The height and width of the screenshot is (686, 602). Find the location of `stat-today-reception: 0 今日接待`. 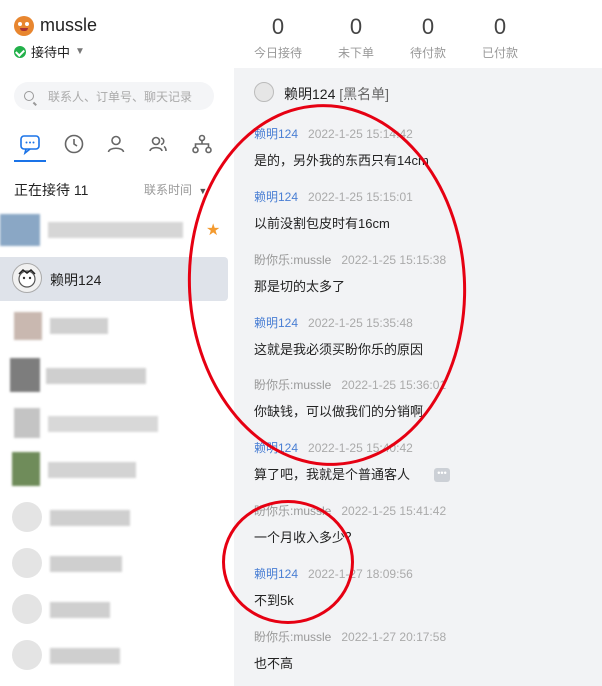

stat-today-reception: 0 今日接待 is located at coordinates (278, 37).